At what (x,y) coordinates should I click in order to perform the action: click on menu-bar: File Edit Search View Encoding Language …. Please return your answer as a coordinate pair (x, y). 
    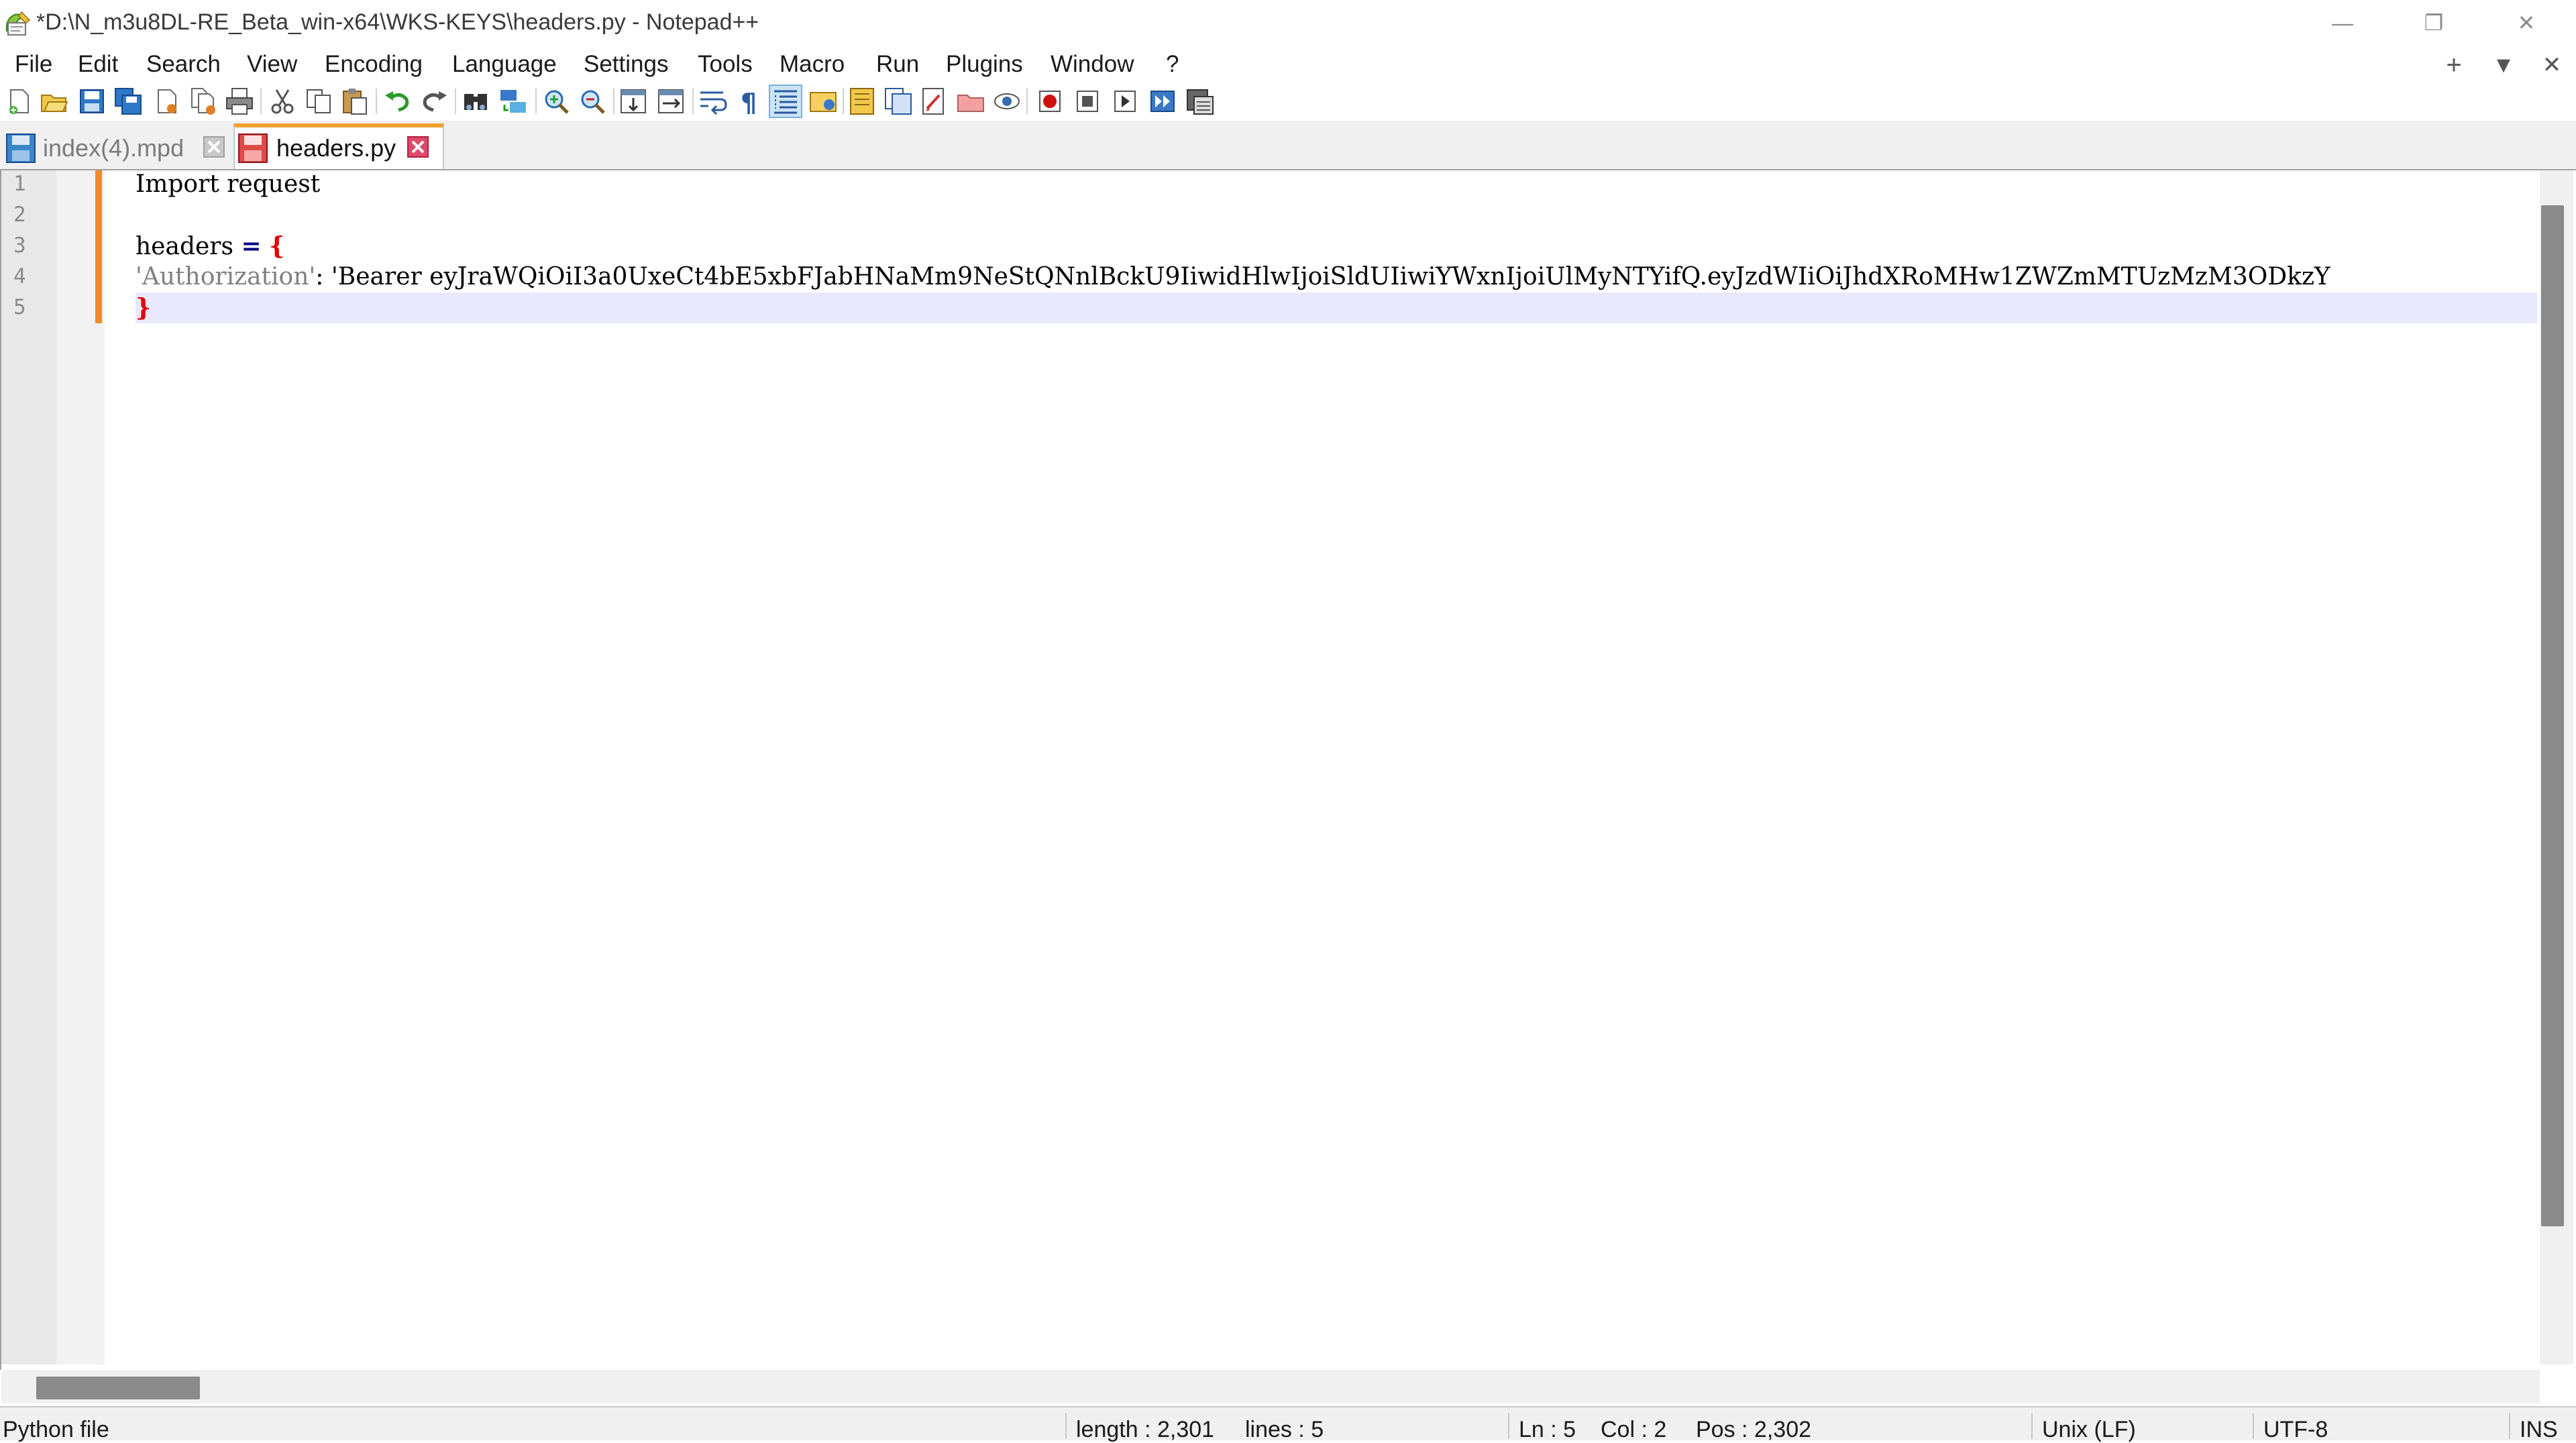
    Looking at the image, I should click on (1288, 66).